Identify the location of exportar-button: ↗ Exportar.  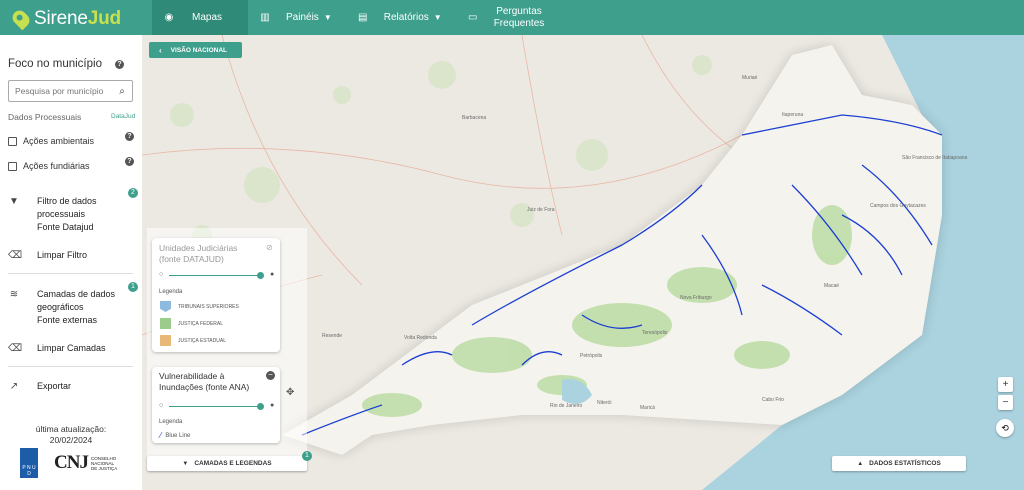
(39, 386).